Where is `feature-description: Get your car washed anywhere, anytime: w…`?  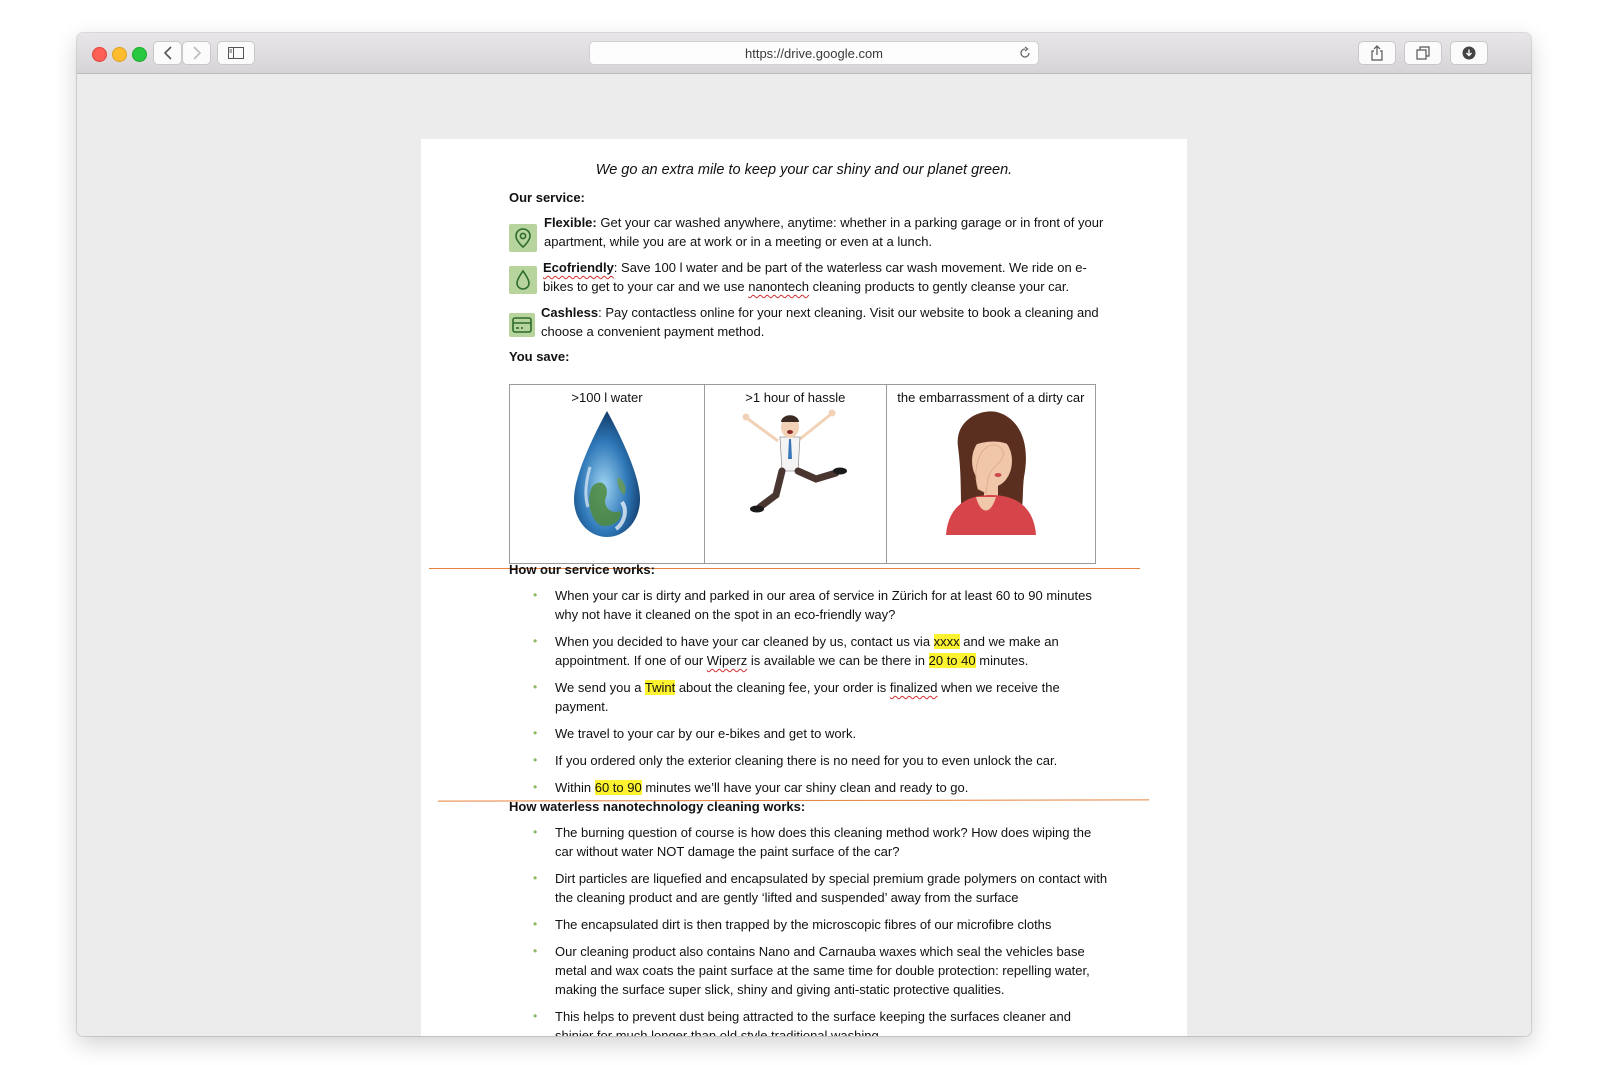
feature-description: Get your car washed anywhere, anytime: w… is located at coordinates (824, 232).